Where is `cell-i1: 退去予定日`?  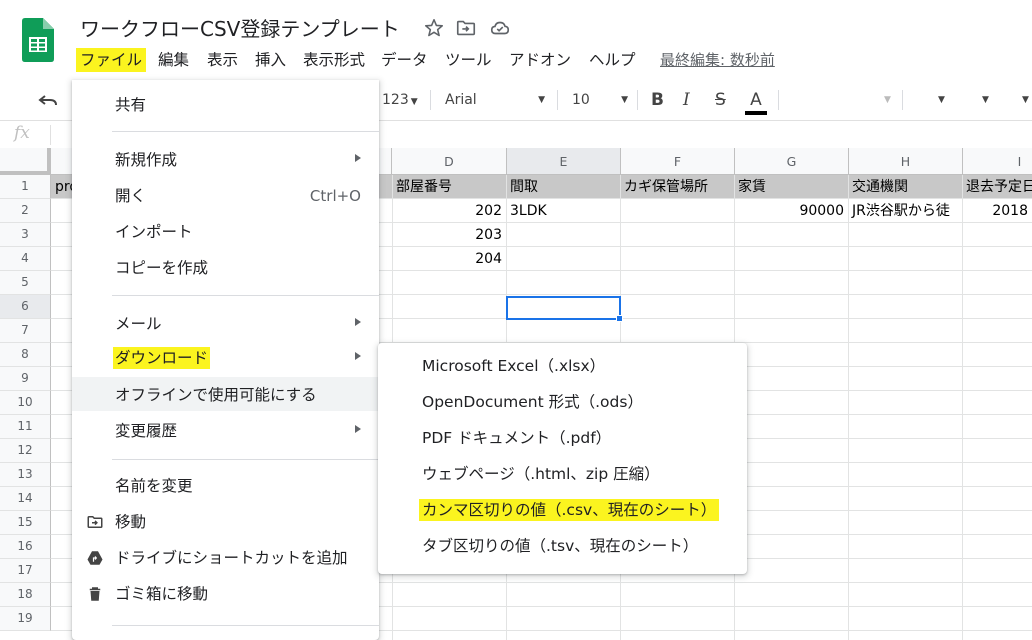
cell-i1: 退去予定日 is located at coordinates (997, 187).